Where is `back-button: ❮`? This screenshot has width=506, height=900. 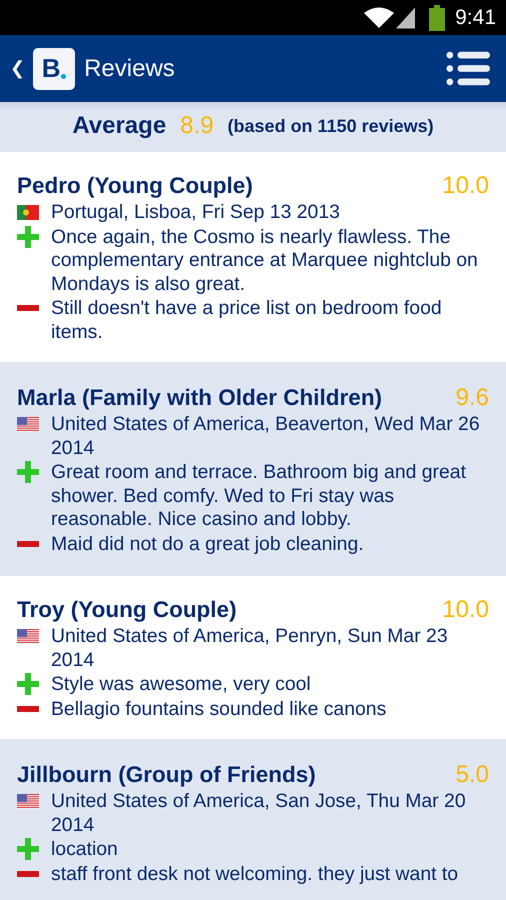 back-button: ❮ is located at coordinates (18, 68).